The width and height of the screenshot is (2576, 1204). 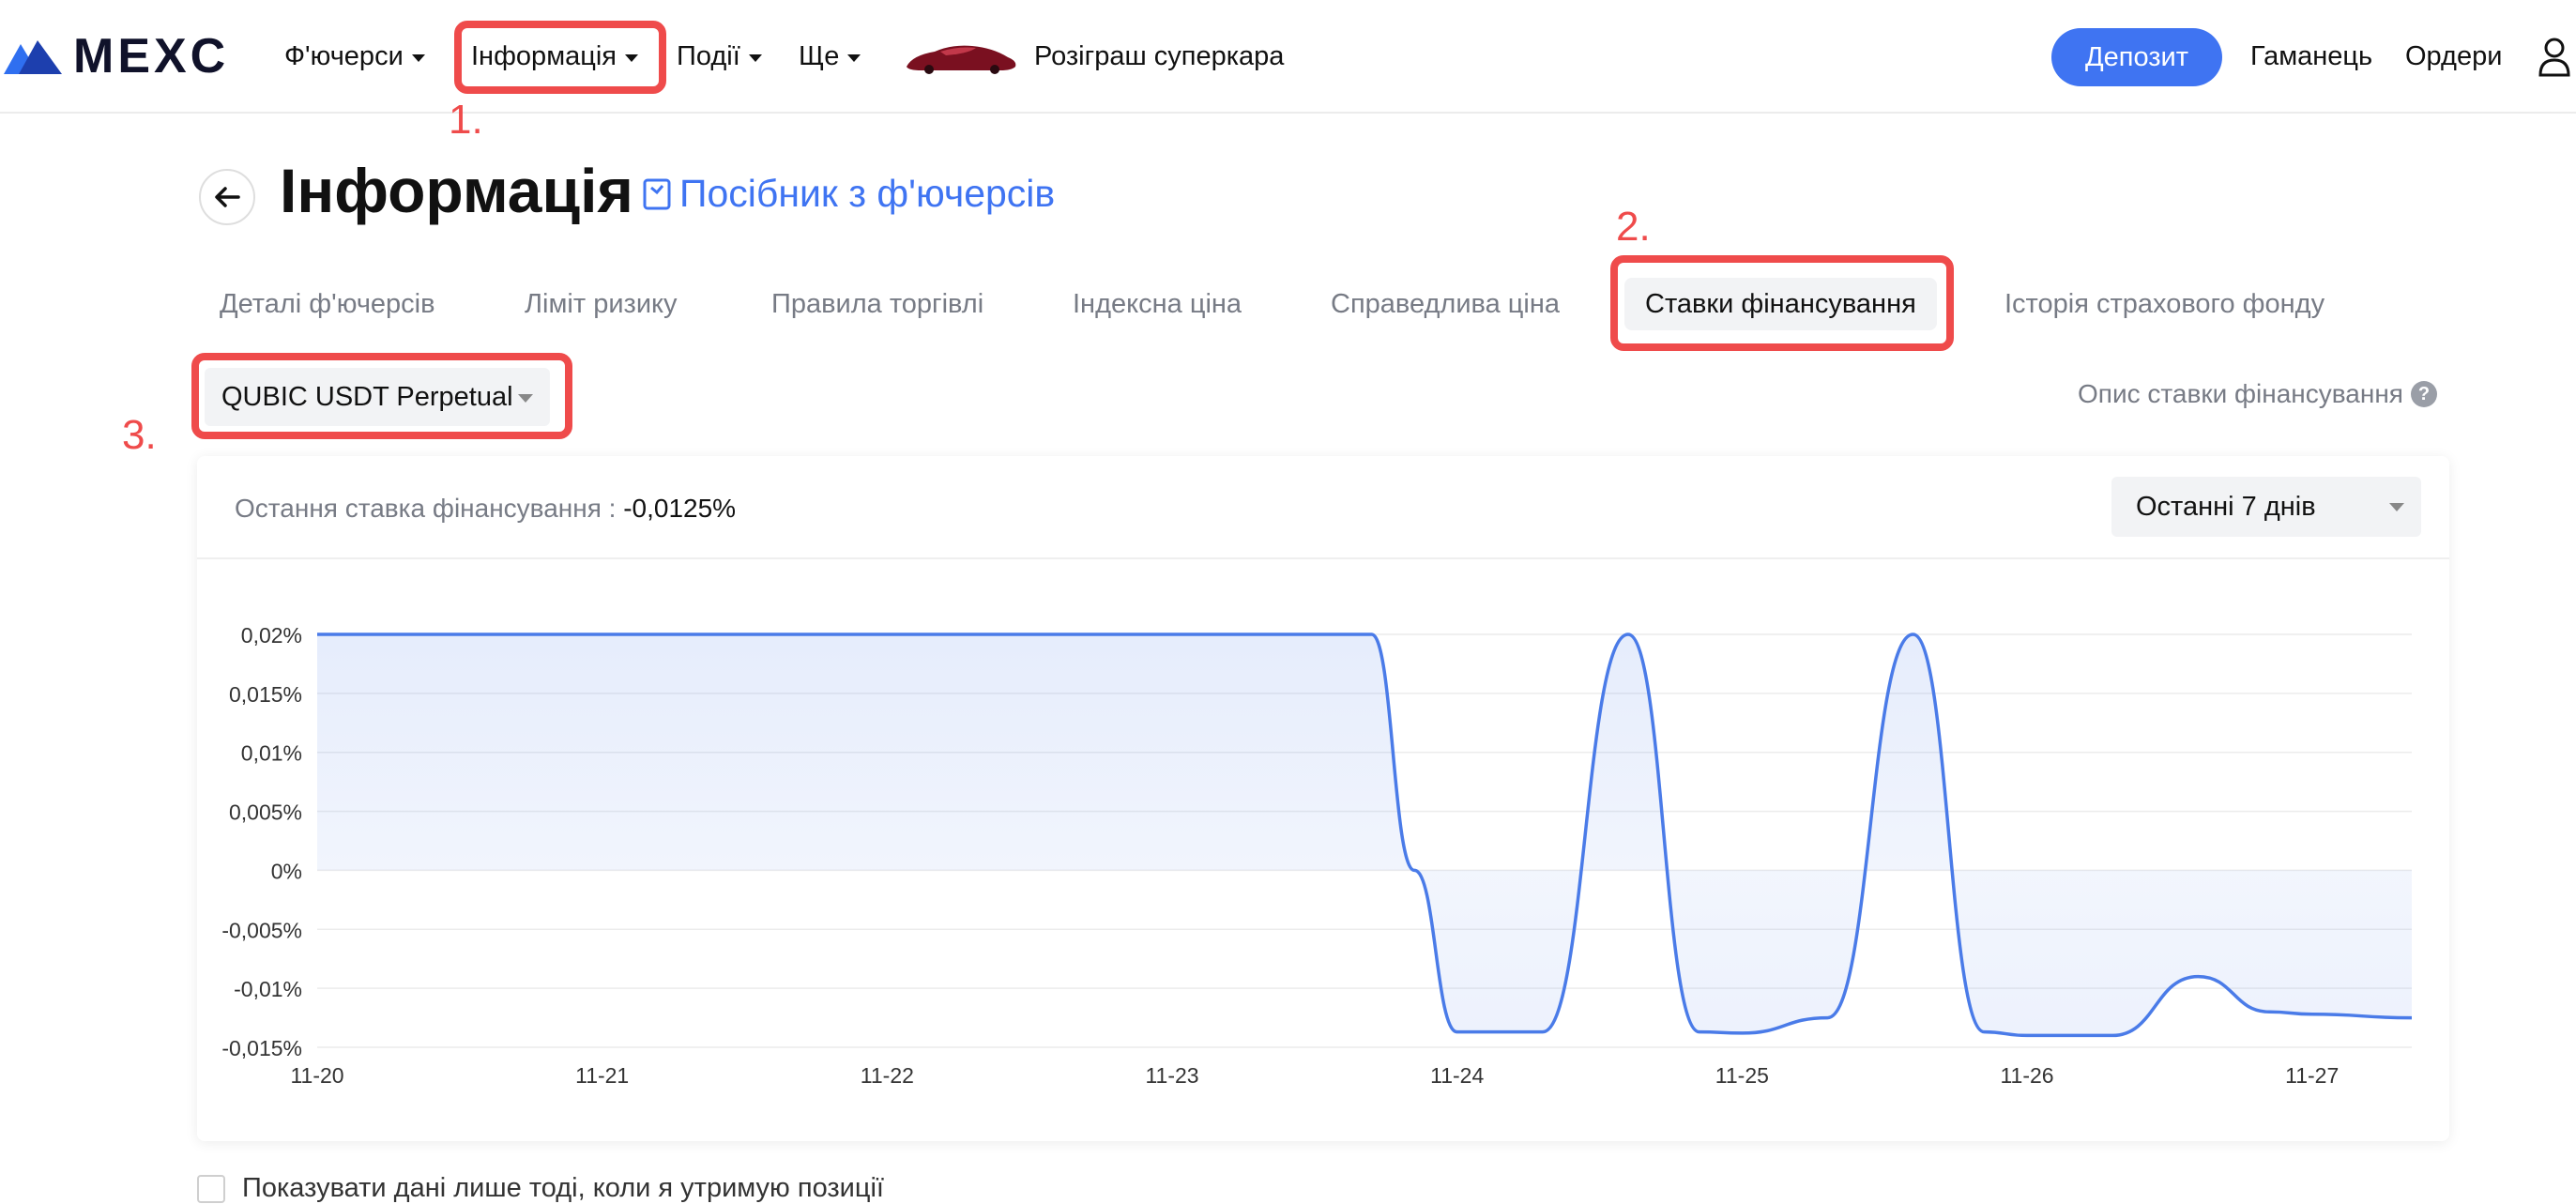 I want to click on y-tick-label: -0,015%, so click(x=261, y=1048).